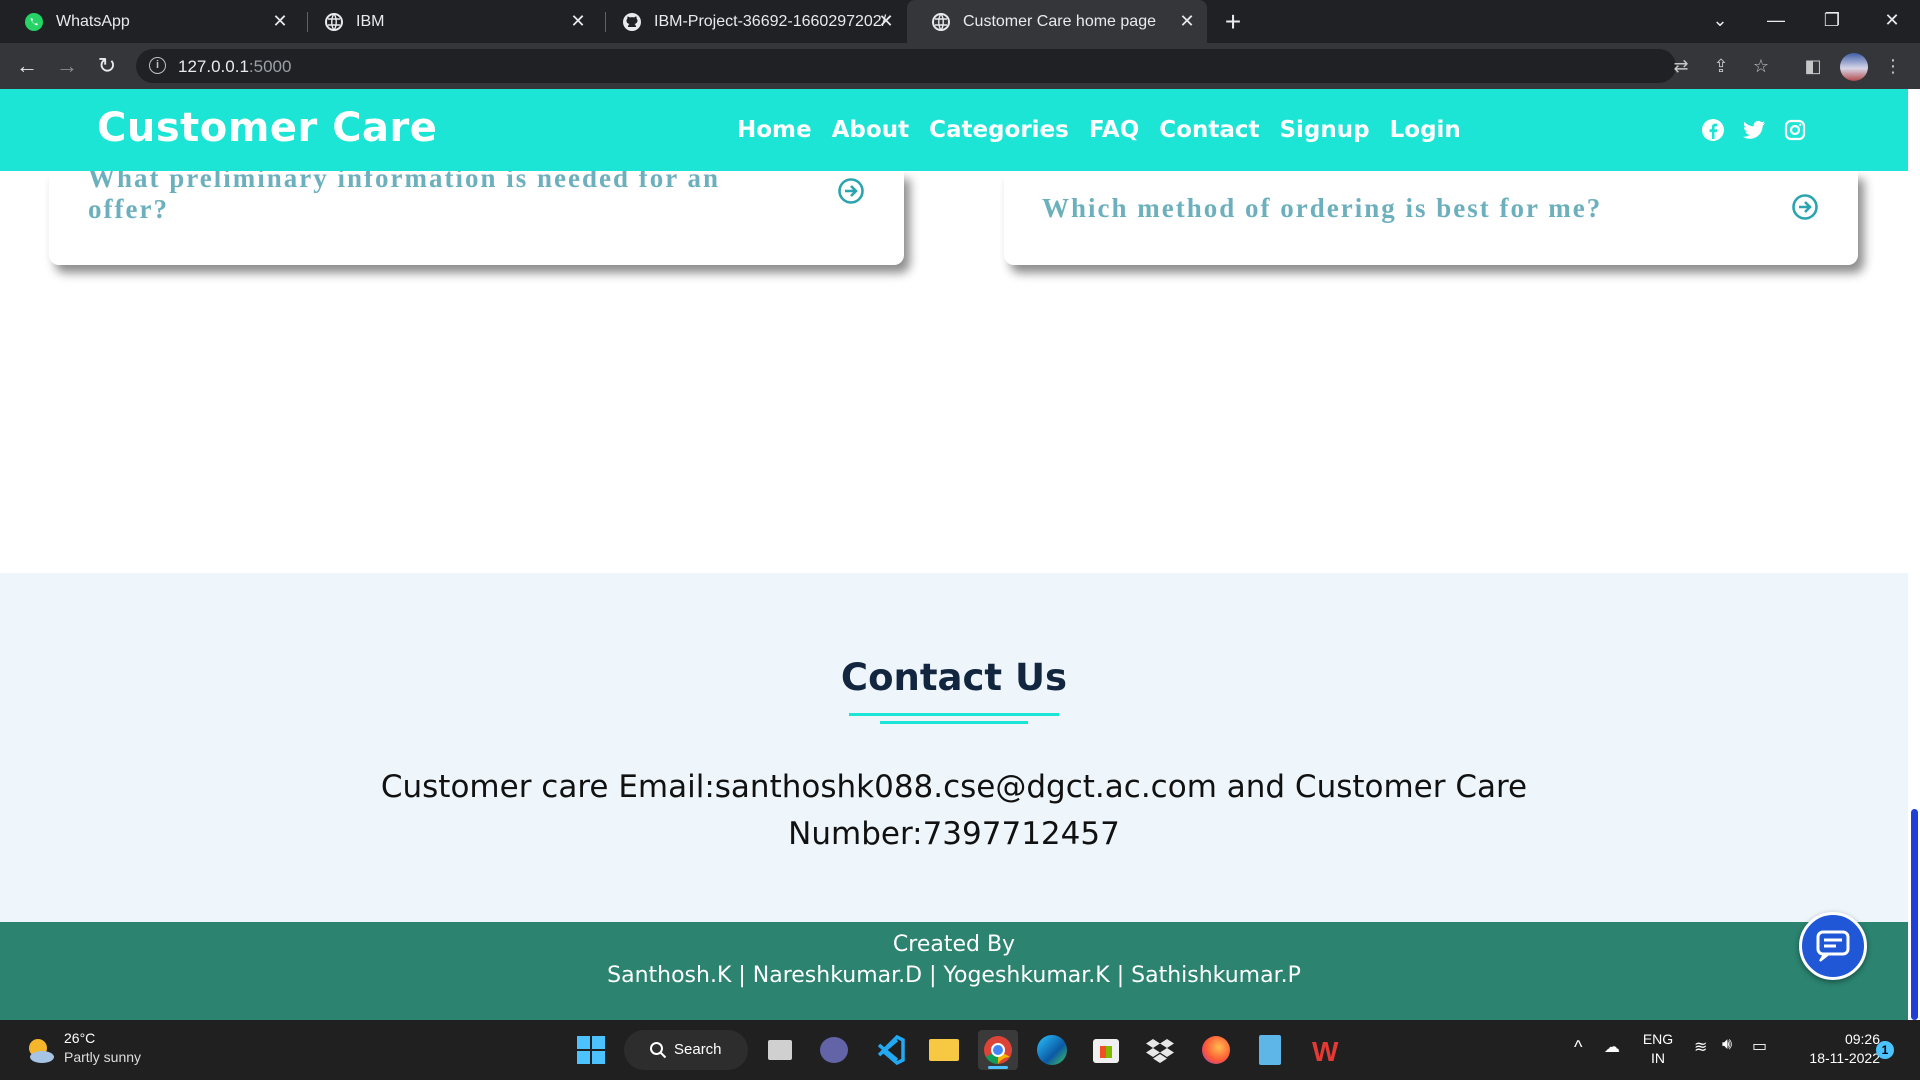  Describe the element at coordinates (267, 128) in the screenshot. I see `site-logo: Customer Care` at that location.